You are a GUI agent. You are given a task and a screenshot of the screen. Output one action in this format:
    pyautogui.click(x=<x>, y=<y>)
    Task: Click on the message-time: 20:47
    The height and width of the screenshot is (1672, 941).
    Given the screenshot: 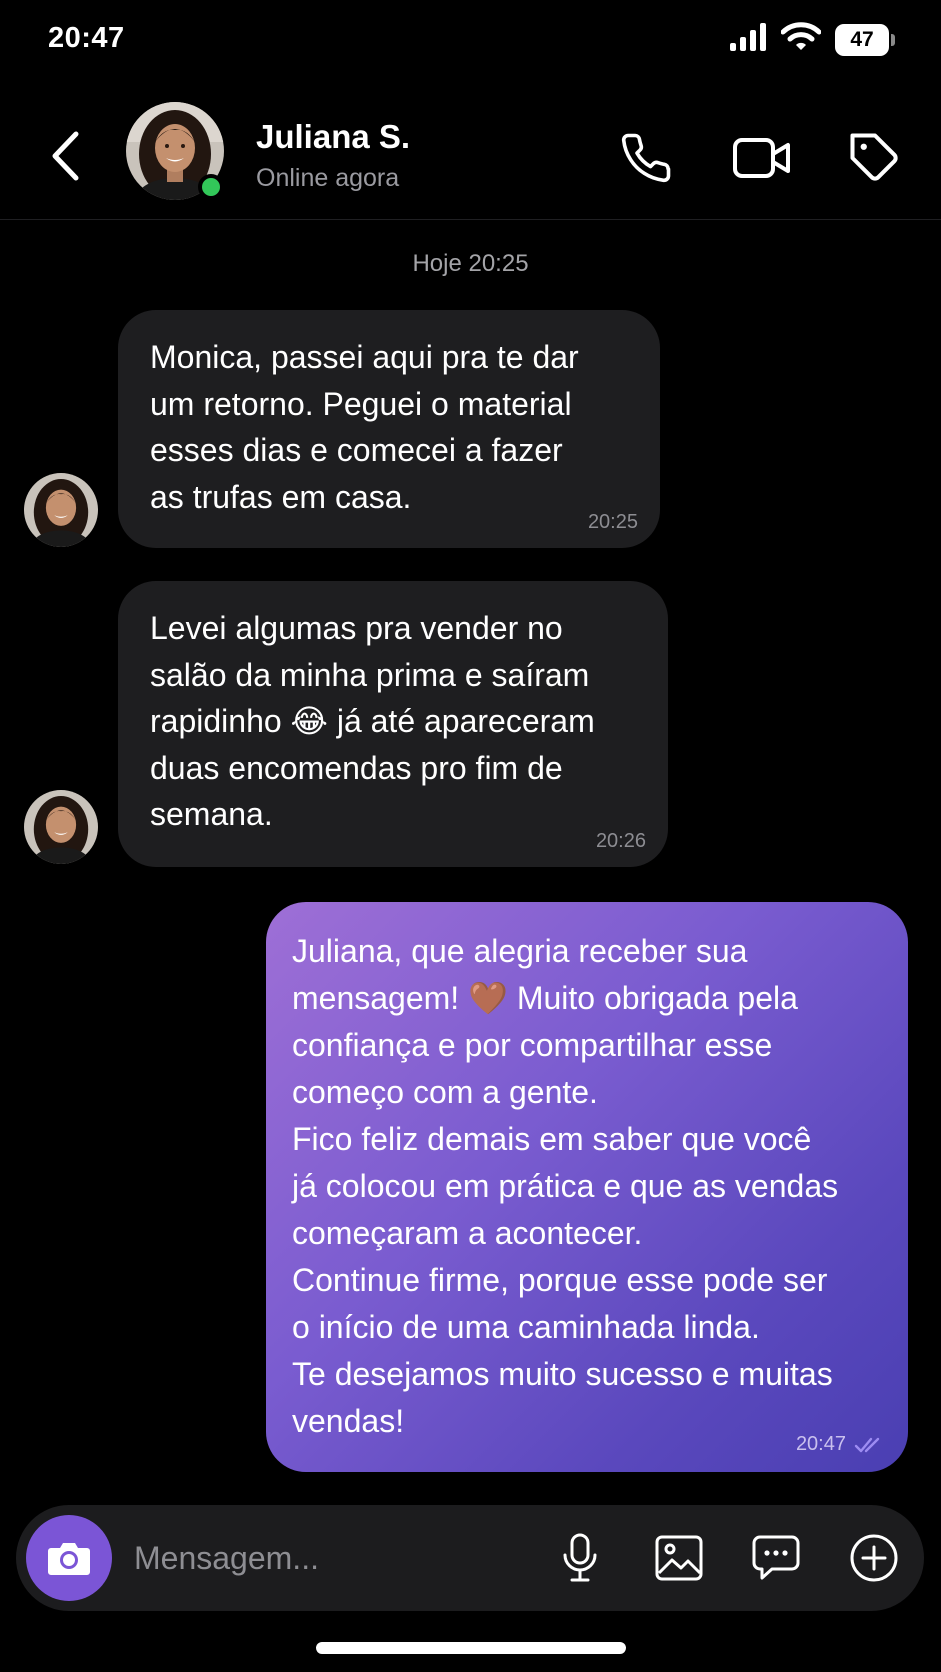 What is the action you would take?
    pyautogui.click(x=820, y=1444)
    